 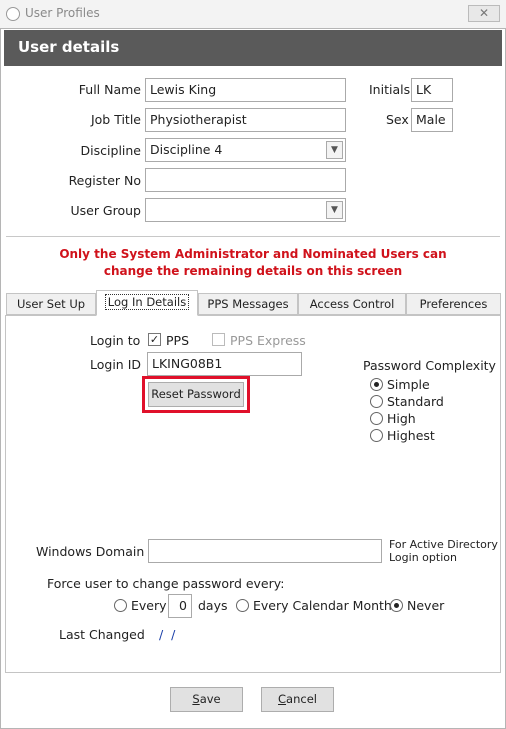 What do you see at coordinates (110, 150) in the screenshot?
I see `discipline-label: Discipline` at bounding box center [110, 150].